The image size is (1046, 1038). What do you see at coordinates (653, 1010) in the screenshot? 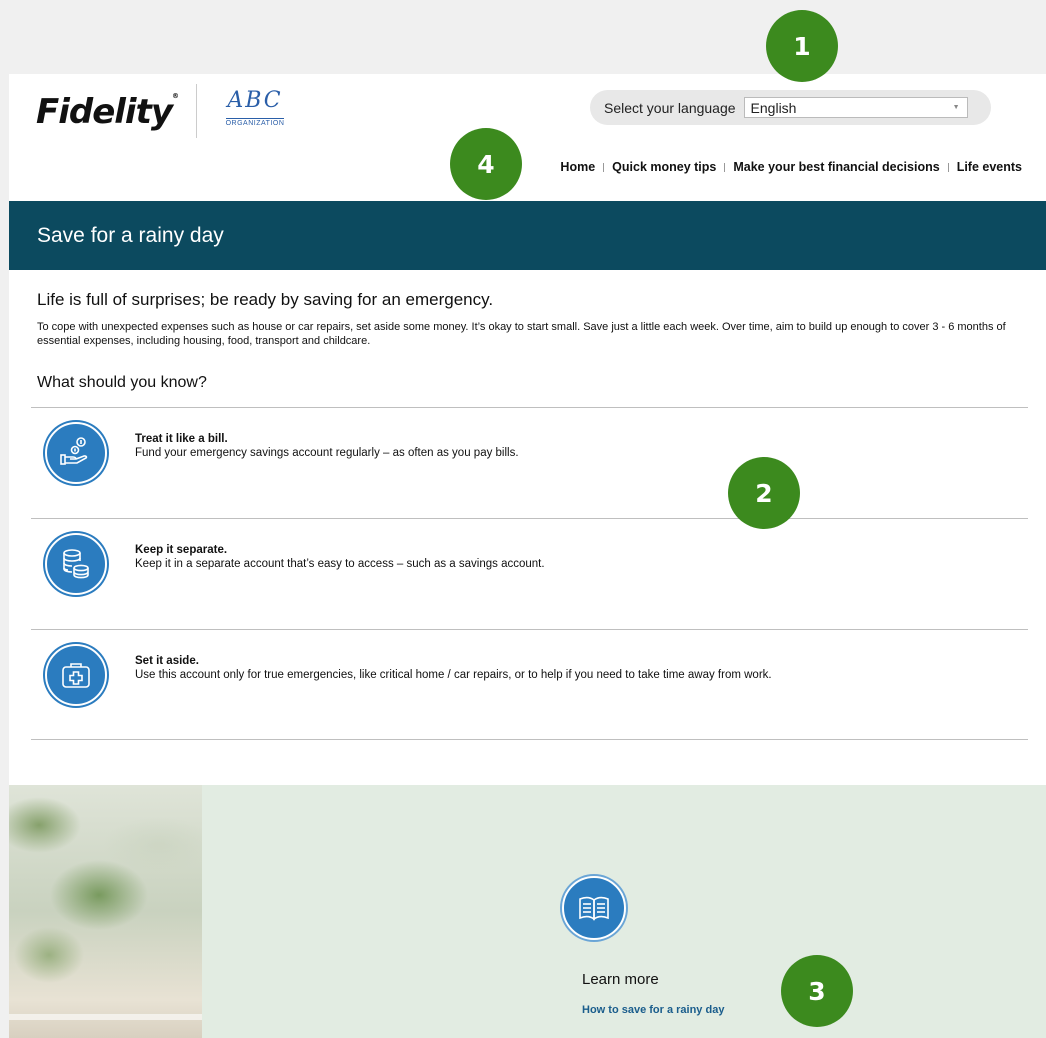
I see `learn-more-link: How to save for a rainy day` at bounding box center [653, 1010].